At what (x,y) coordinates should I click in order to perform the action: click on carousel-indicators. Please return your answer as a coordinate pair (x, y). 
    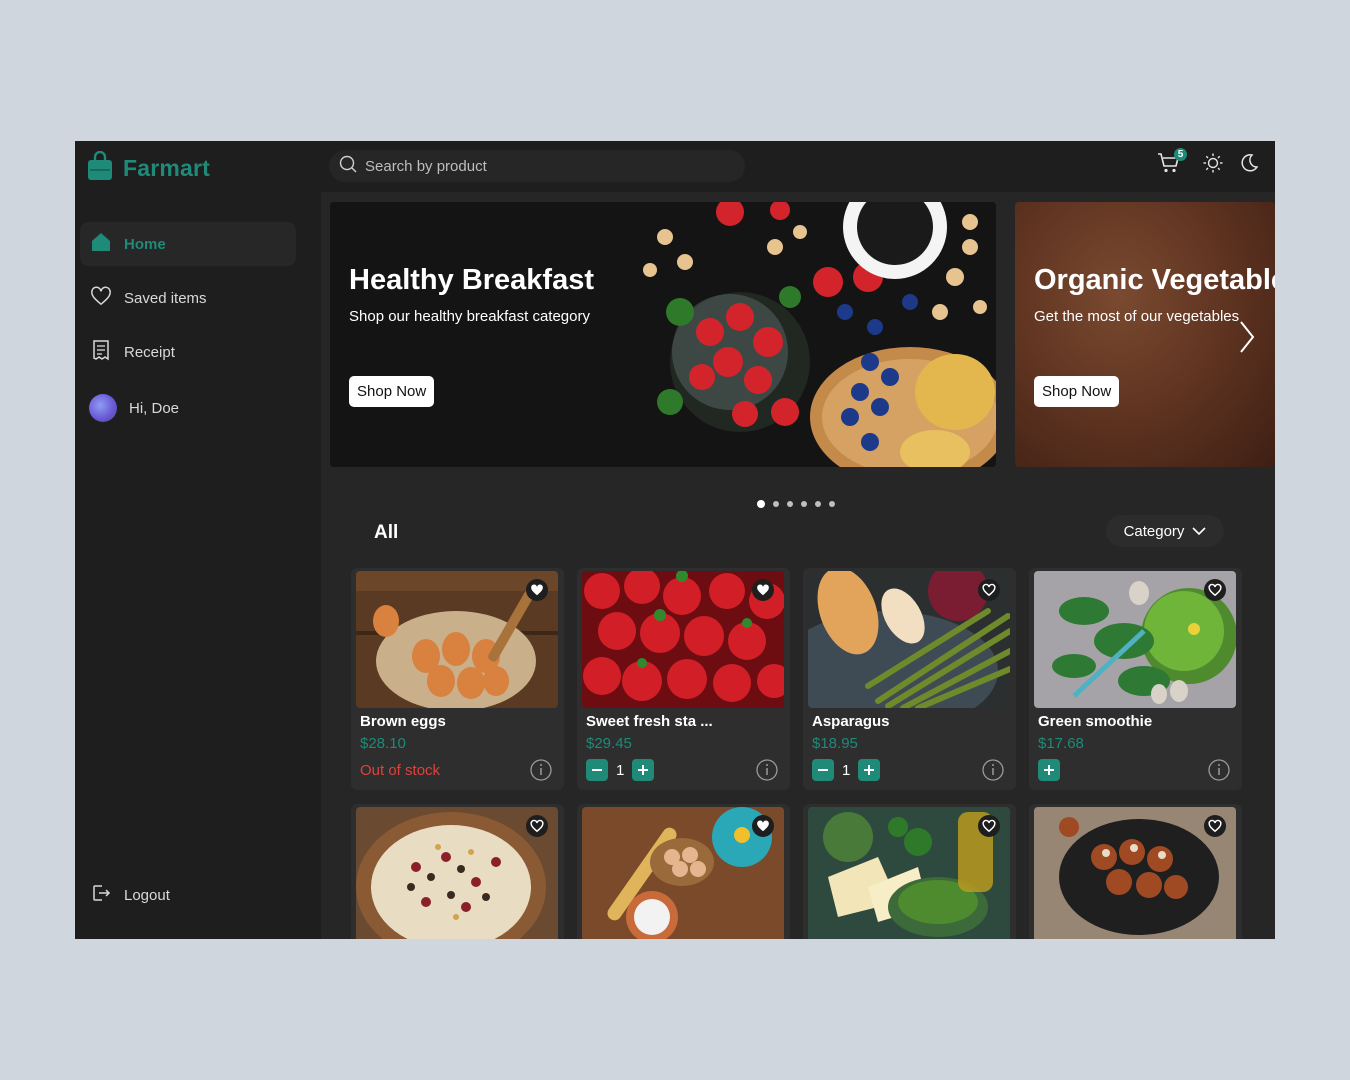
    Looking at the image, I should click on (796, 504).